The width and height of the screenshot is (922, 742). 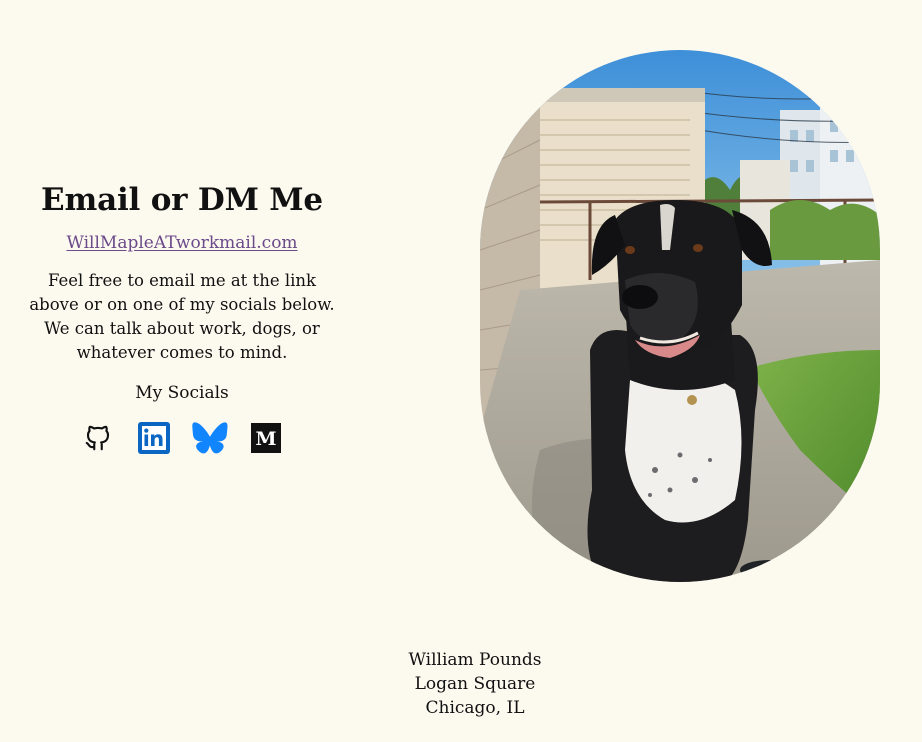 I want to click on footer-name: William Pounds, so click(x=475, y=660).